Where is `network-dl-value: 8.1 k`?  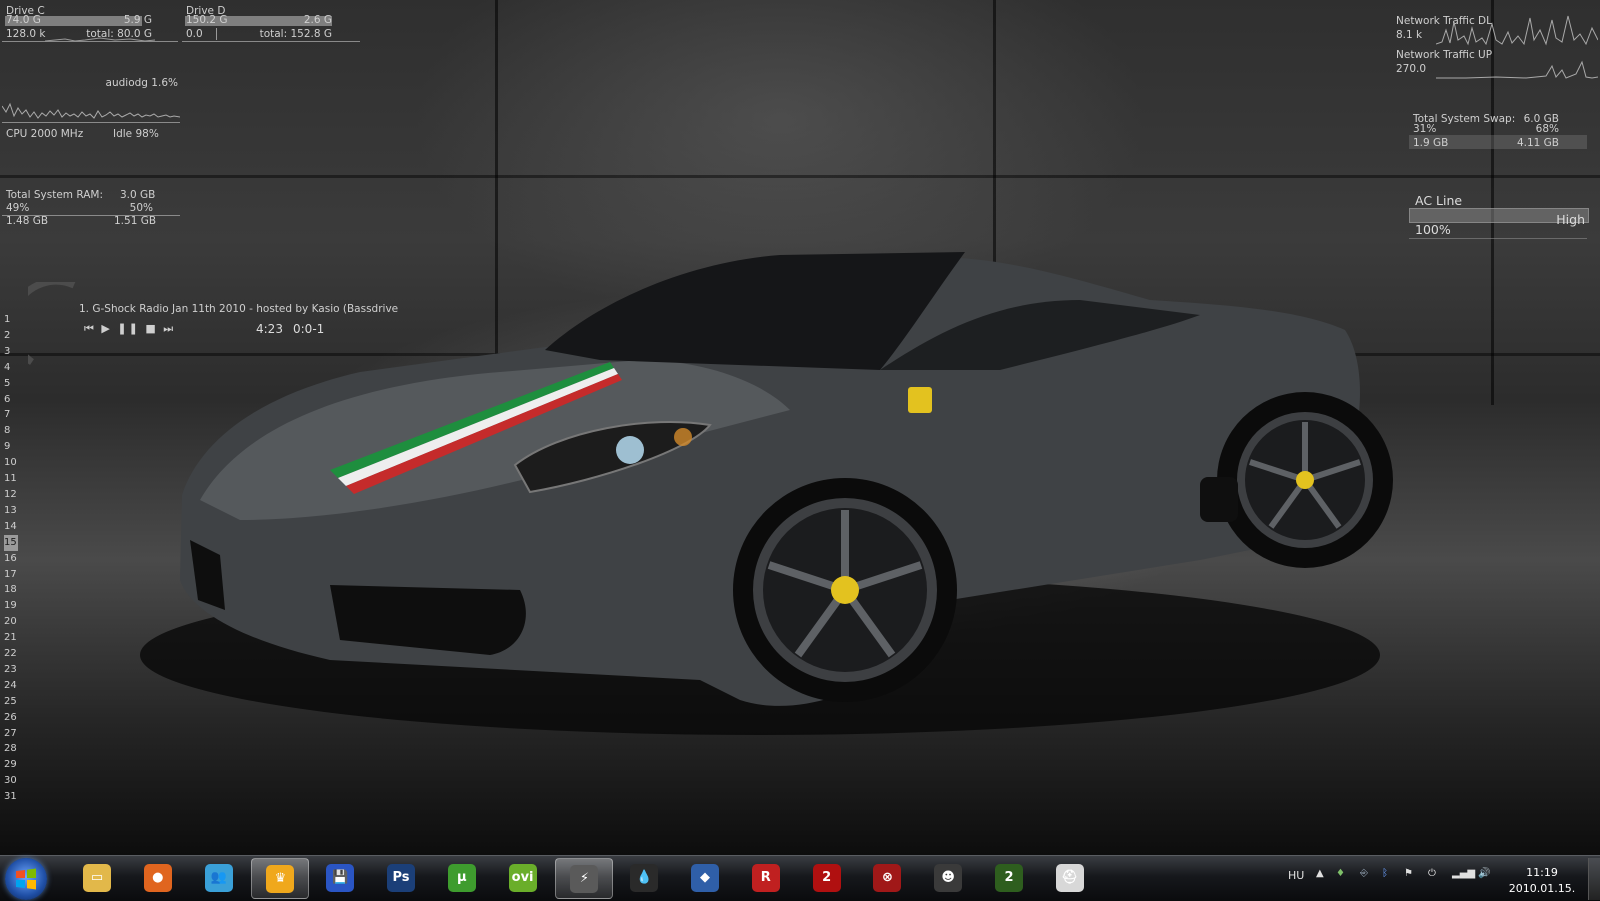
network-dl-value: 8.1 k is located at coordinates (1409, 35).